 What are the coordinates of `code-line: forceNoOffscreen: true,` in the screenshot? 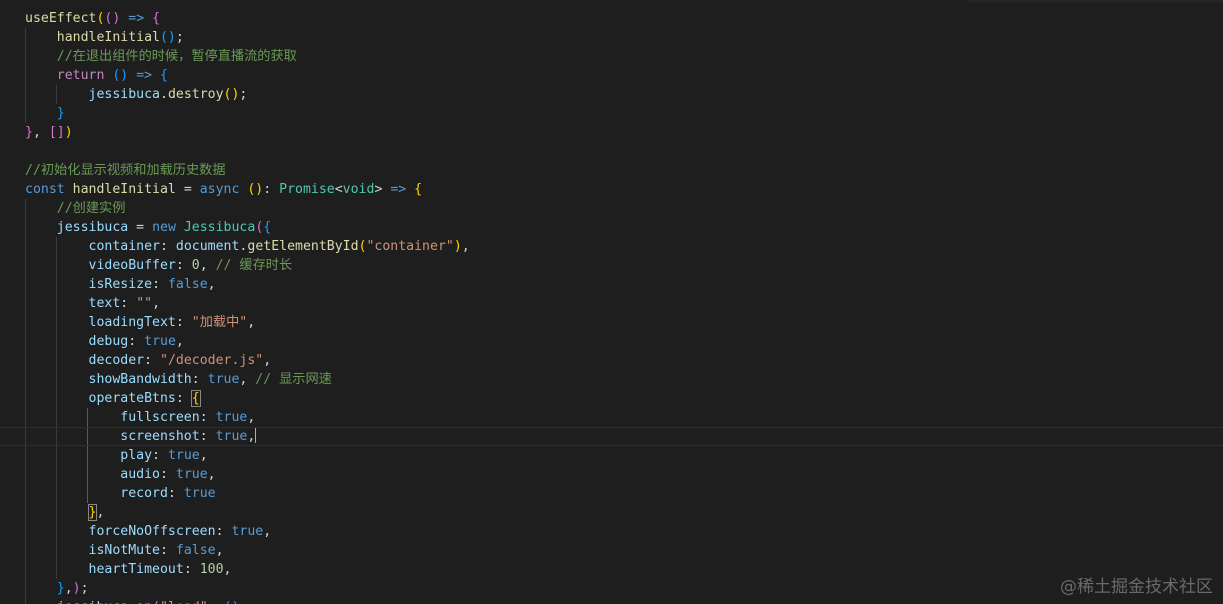 It's located at (611, 531).